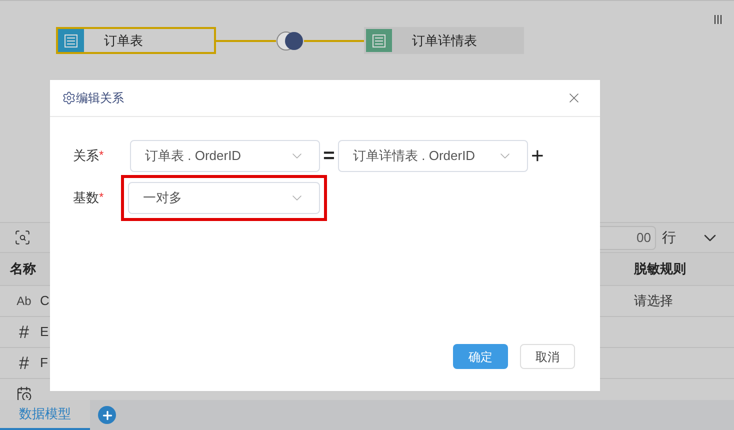  Describe the element at coordinates (547, 356) in the screenshot. I see `cancel-button: 取消` at that location.